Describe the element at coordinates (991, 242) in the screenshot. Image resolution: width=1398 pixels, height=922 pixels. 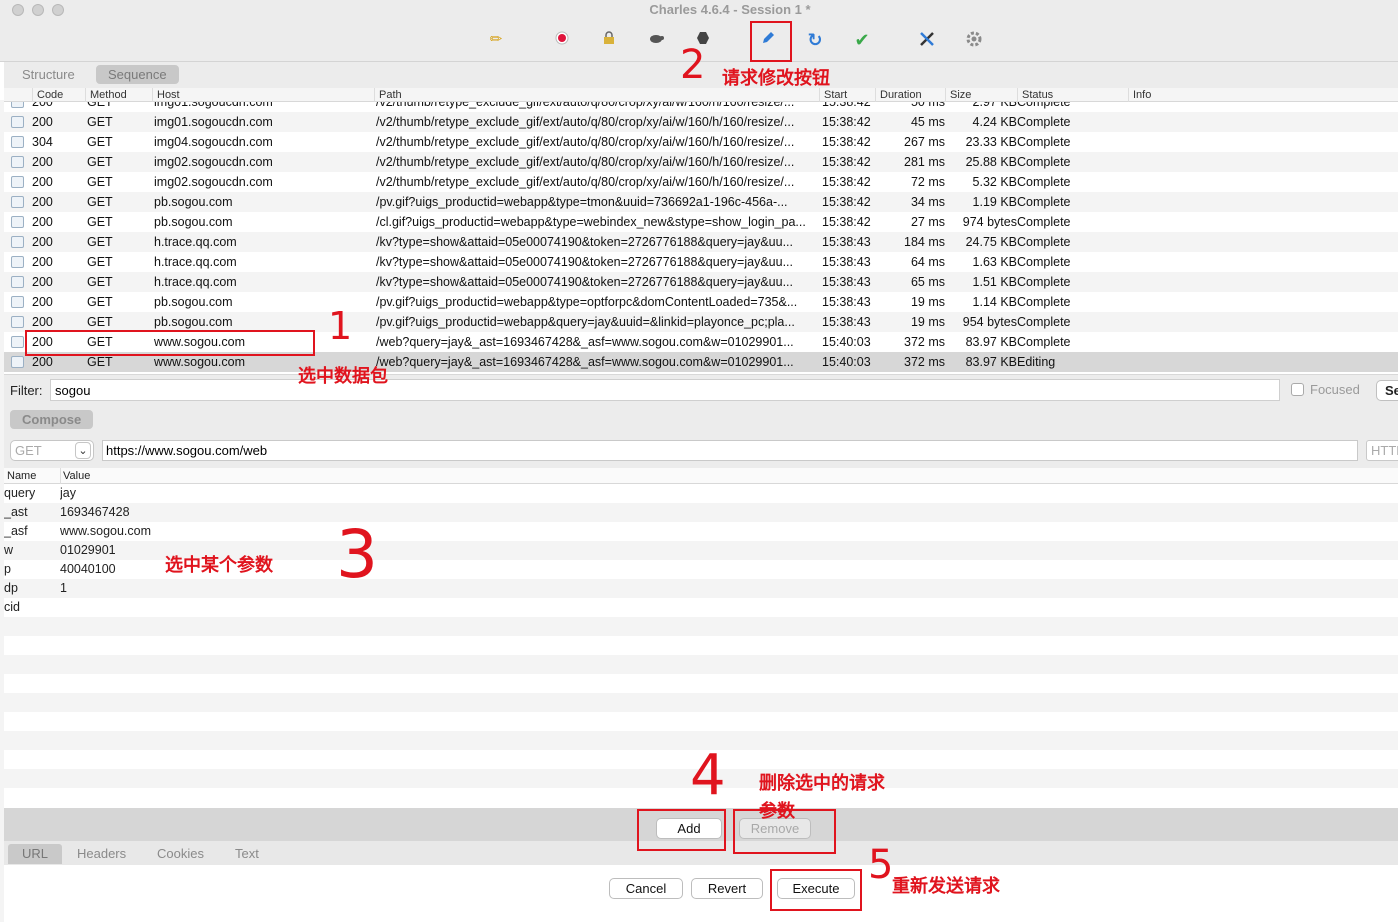
I see `cell-size: 24.75 KB` at that location.